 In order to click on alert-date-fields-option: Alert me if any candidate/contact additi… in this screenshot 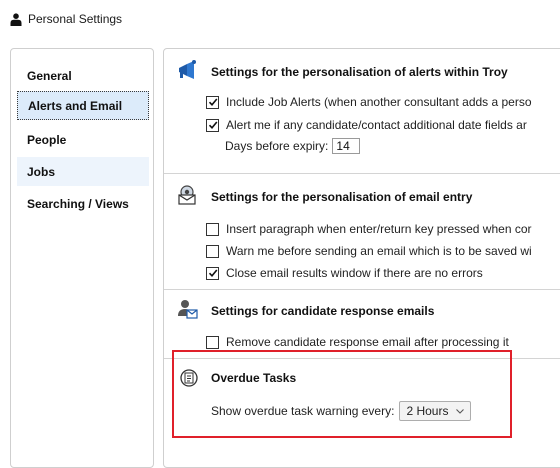, I will do `click(366, 125)`.